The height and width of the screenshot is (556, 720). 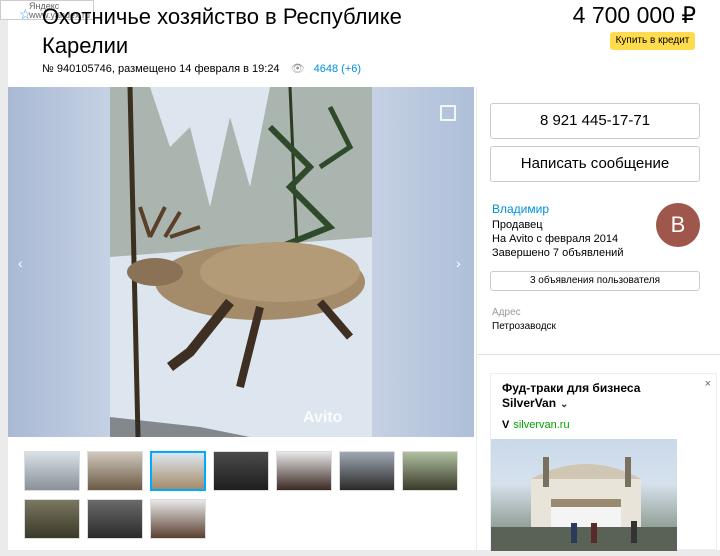 I want to click on close-icon: ×, so click(x=708, y=384).